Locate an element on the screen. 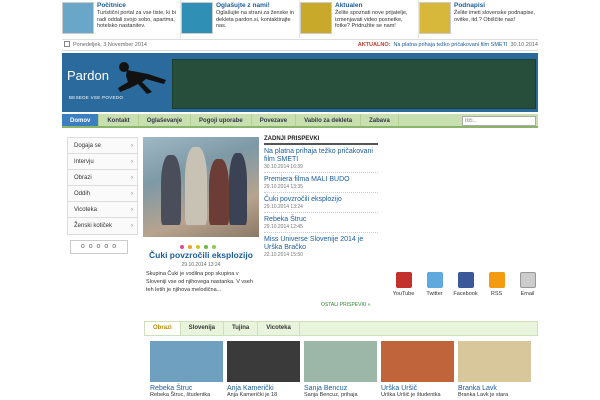  sidebar-item-obrazi: Obrazi › is located at coordinates (102, 178).